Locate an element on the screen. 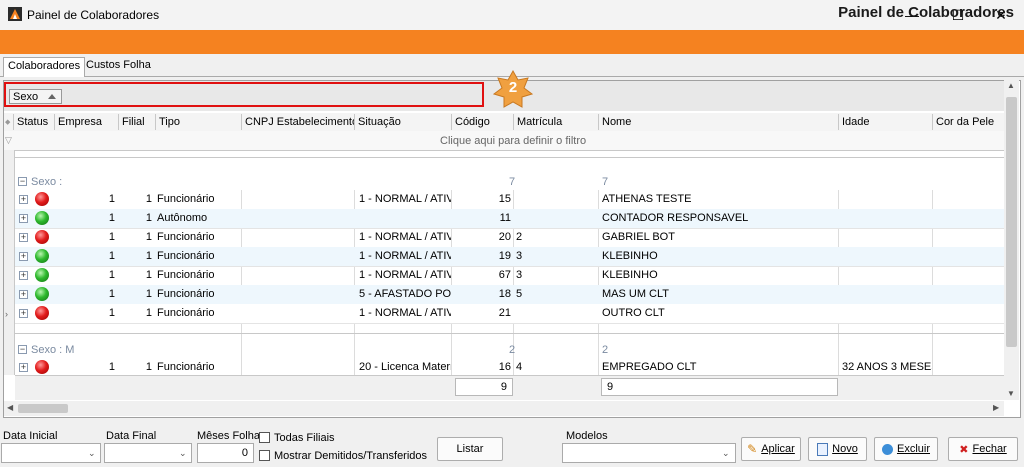  group-count-nome: 2 is located at coordinates (605, 350).